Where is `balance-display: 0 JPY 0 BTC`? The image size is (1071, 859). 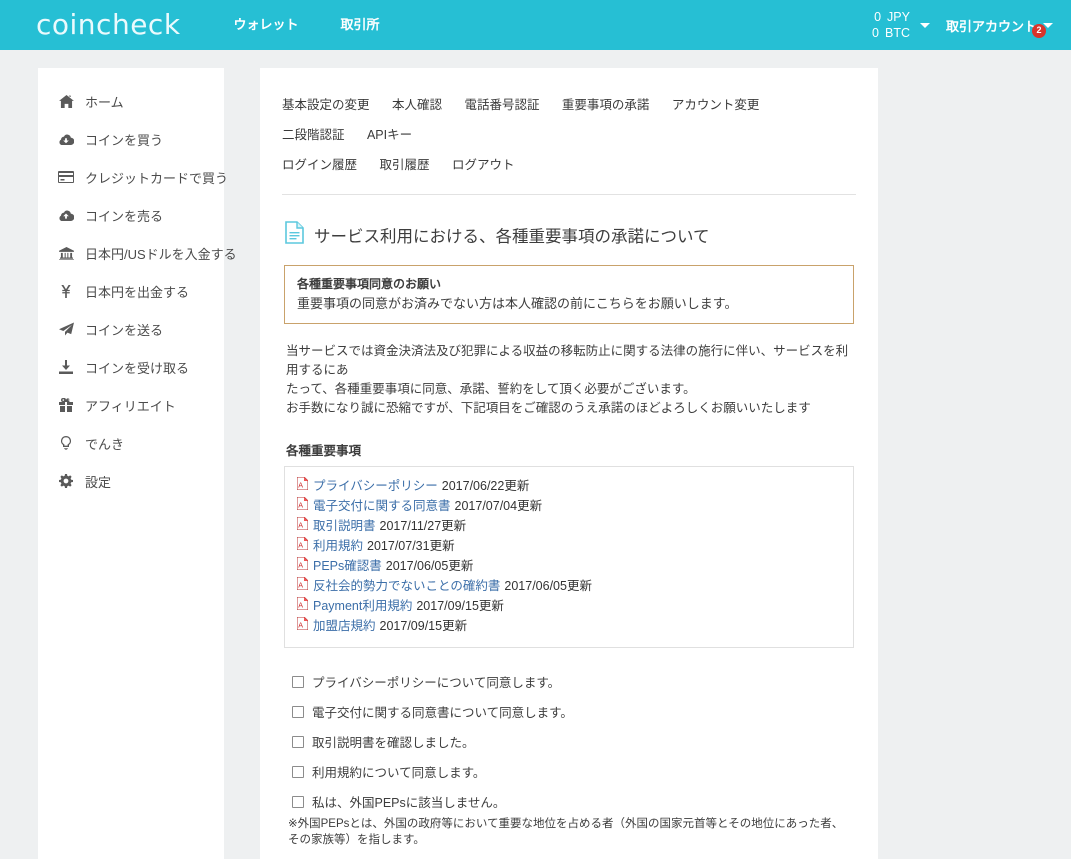 balance-display: 0 JPY 0 BTC is located at coordinates (891, 25).